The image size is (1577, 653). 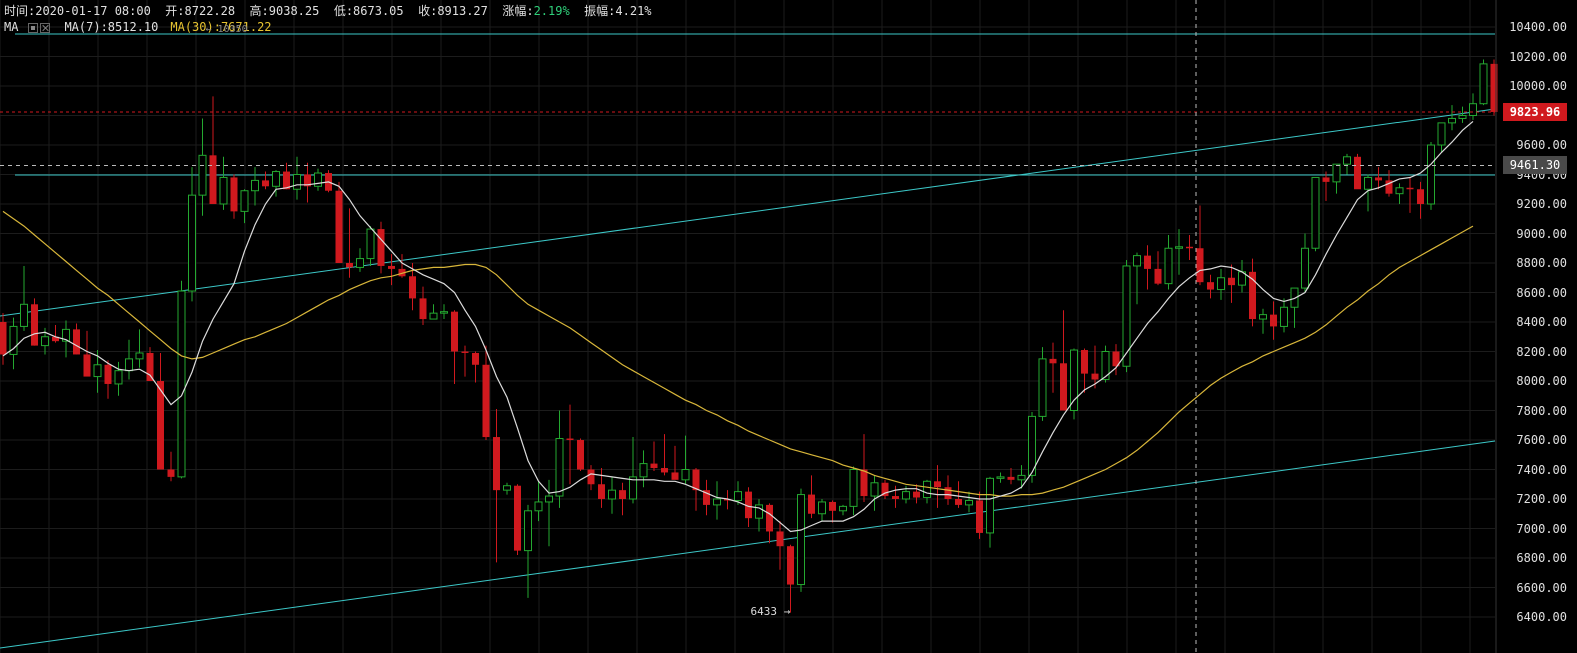 What do you see at coordinates (175, 11) in the screenshot?
I see `open-label: 开:` at bounding box center [175, 11].